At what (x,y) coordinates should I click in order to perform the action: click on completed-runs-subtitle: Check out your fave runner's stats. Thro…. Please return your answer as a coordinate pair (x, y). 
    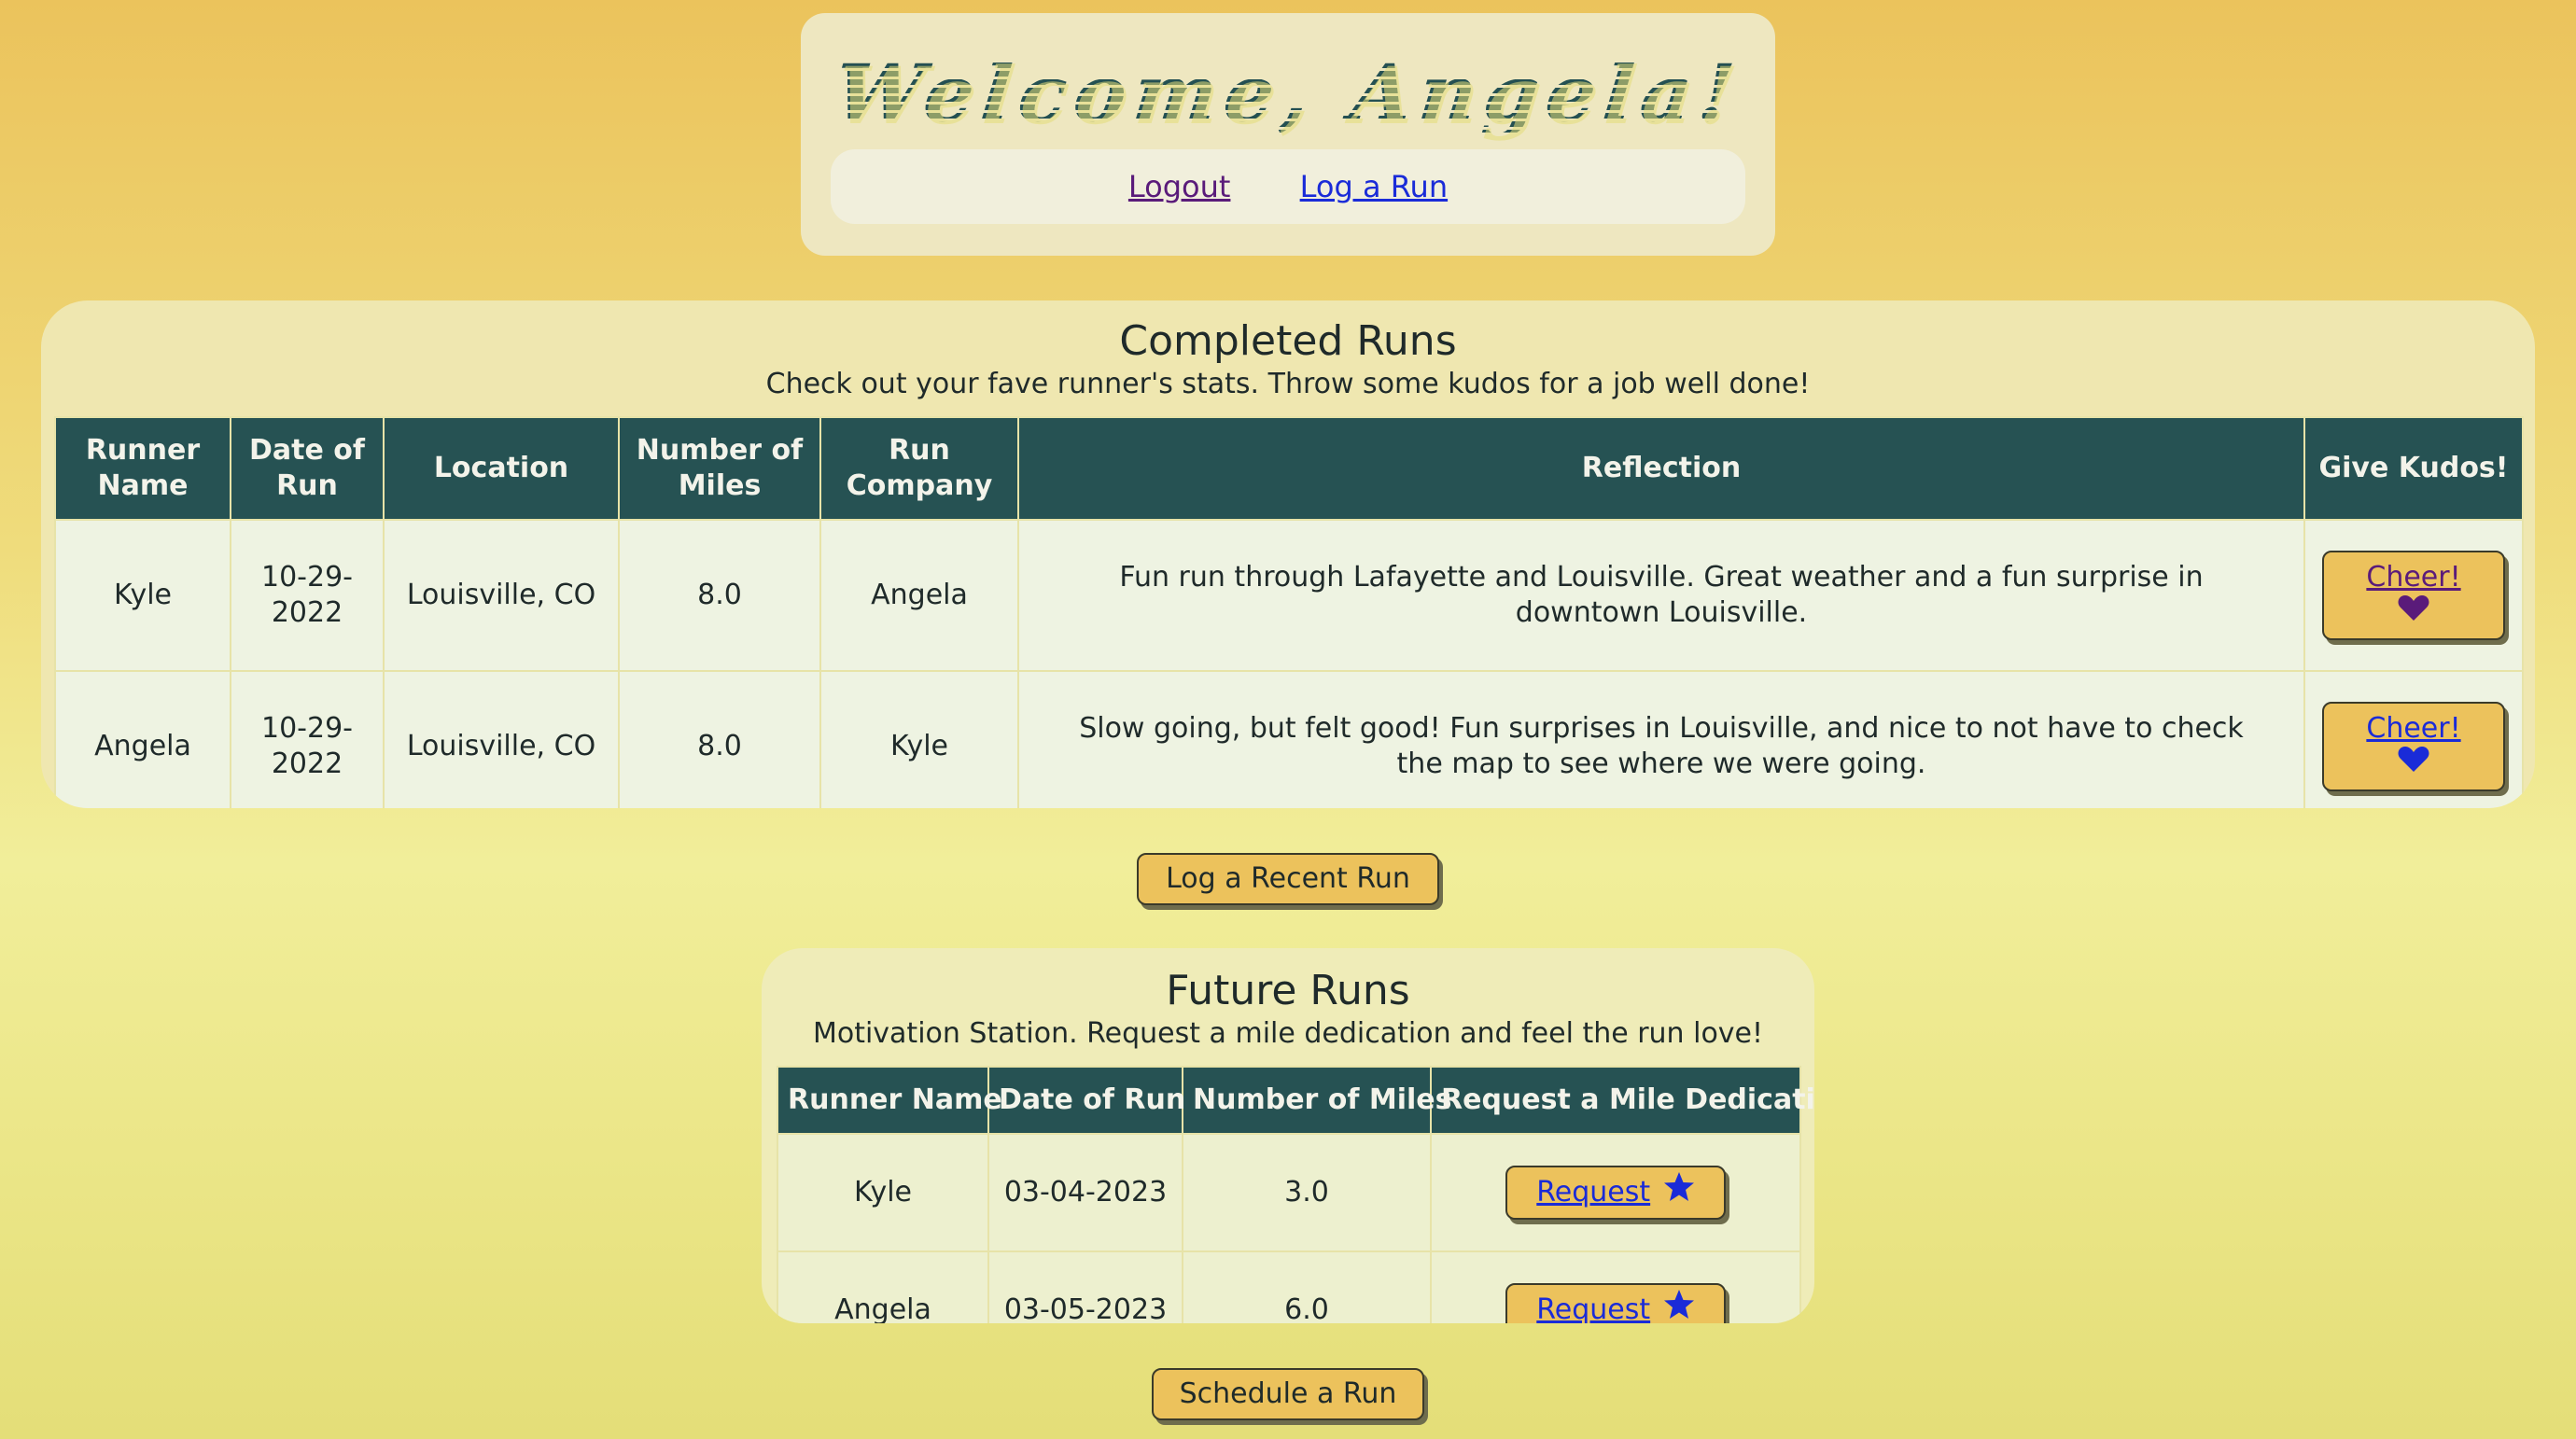
    Looking at the image, I should click on (1288, 384).